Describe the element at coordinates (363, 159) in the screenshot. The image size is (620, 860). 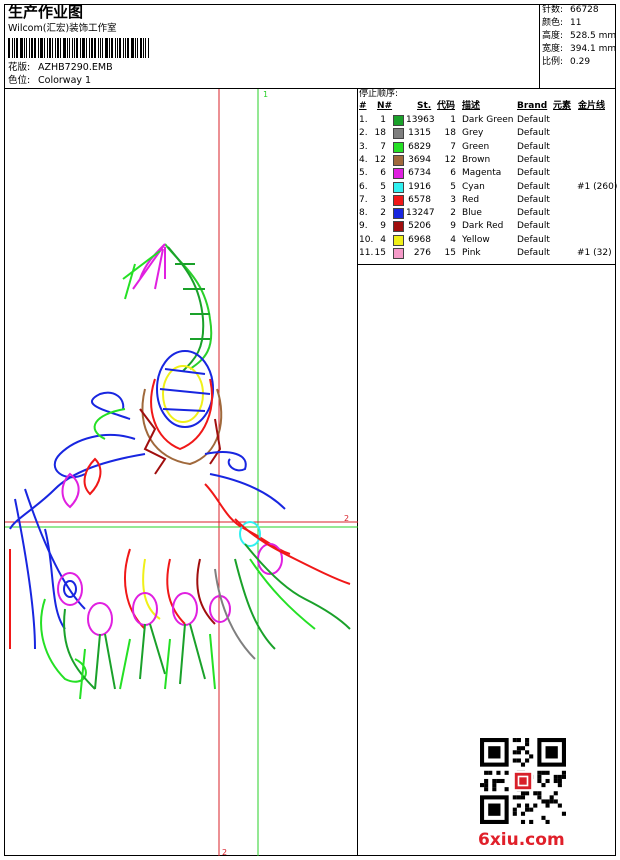
I see `row-index: 4.` at that location.